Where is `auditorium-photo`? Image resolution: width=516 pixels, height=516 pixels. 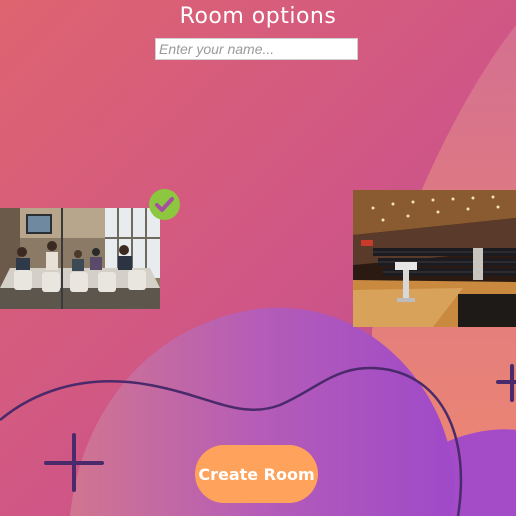 auditorium-photo is located at coordinates (434, 258).